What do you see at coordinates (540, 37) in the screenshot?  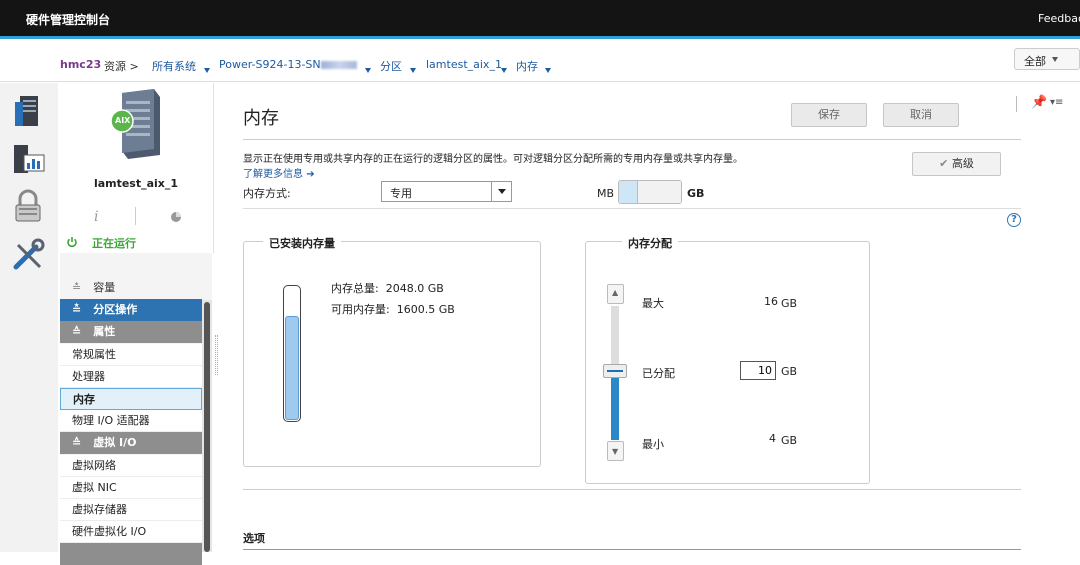 I see `accent-line` at bounding box center [540, 37].